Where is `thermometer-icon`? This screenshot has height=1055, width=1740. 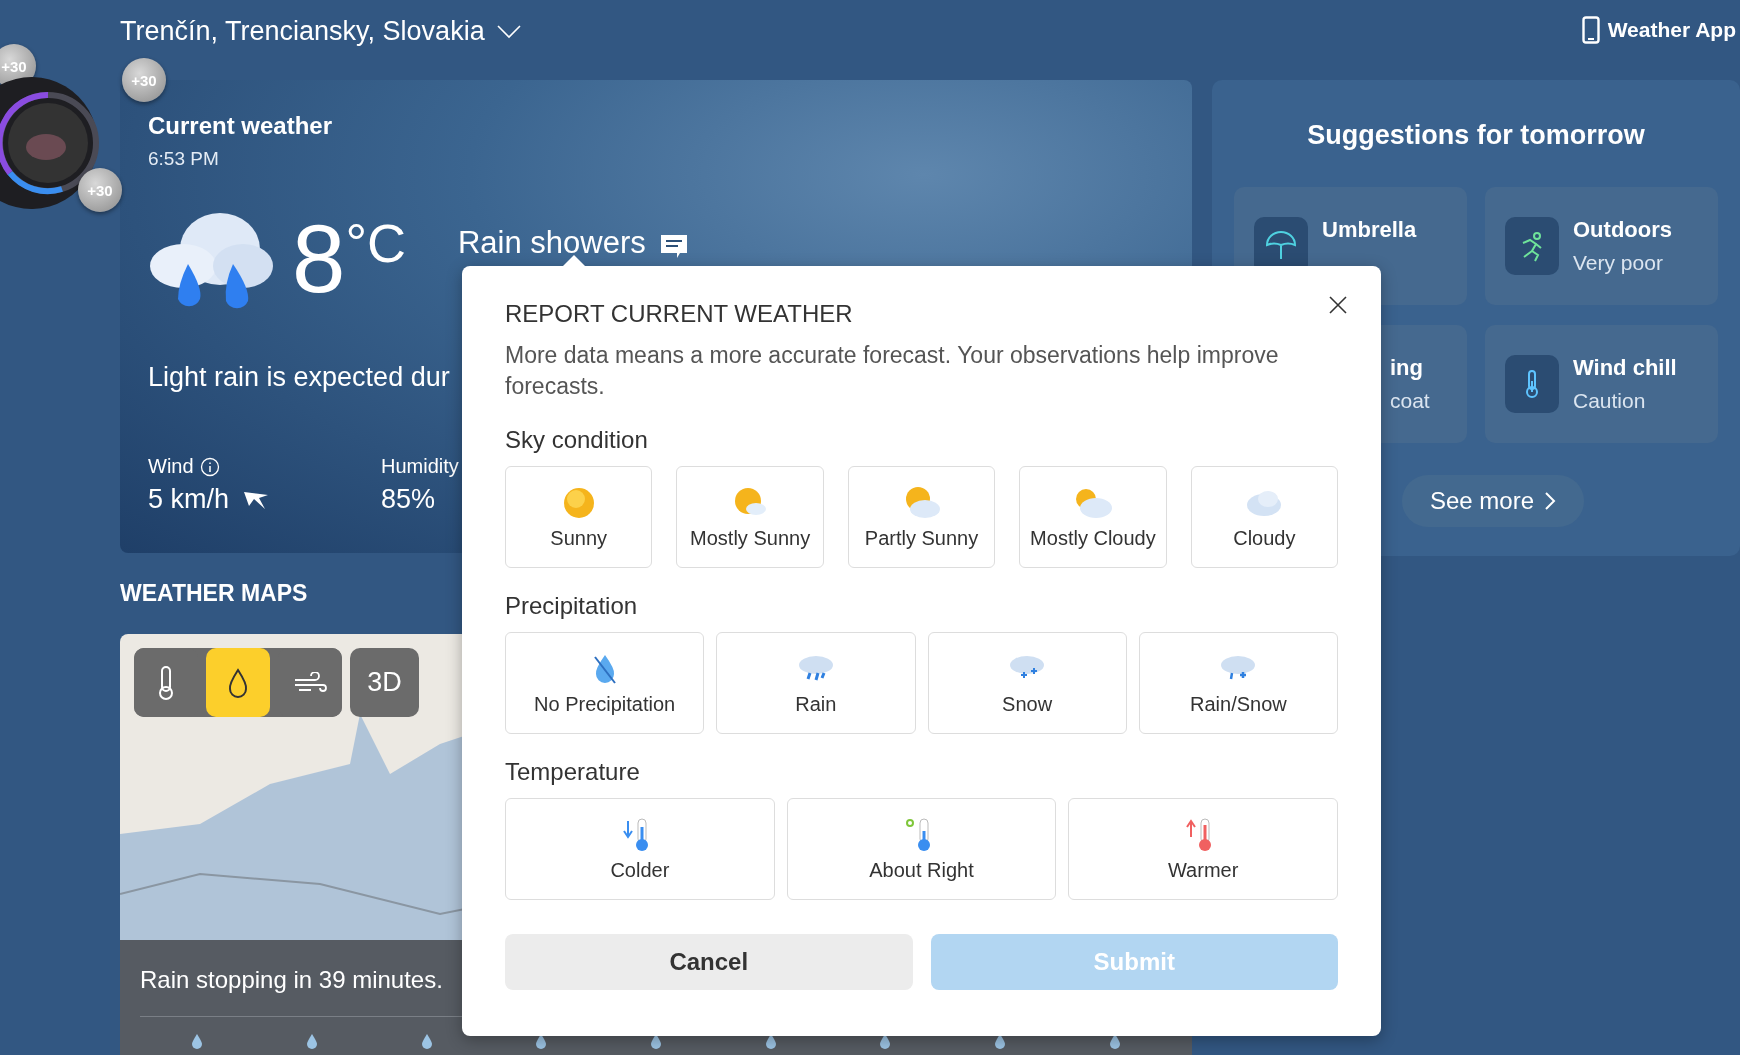 thermometer-icon is located at coordinates (166, 682).